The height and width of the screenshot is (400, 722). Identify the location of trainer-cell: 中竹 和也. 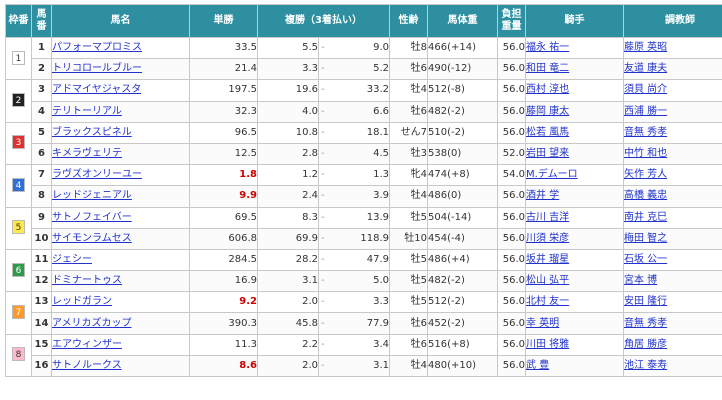
(672, 154).